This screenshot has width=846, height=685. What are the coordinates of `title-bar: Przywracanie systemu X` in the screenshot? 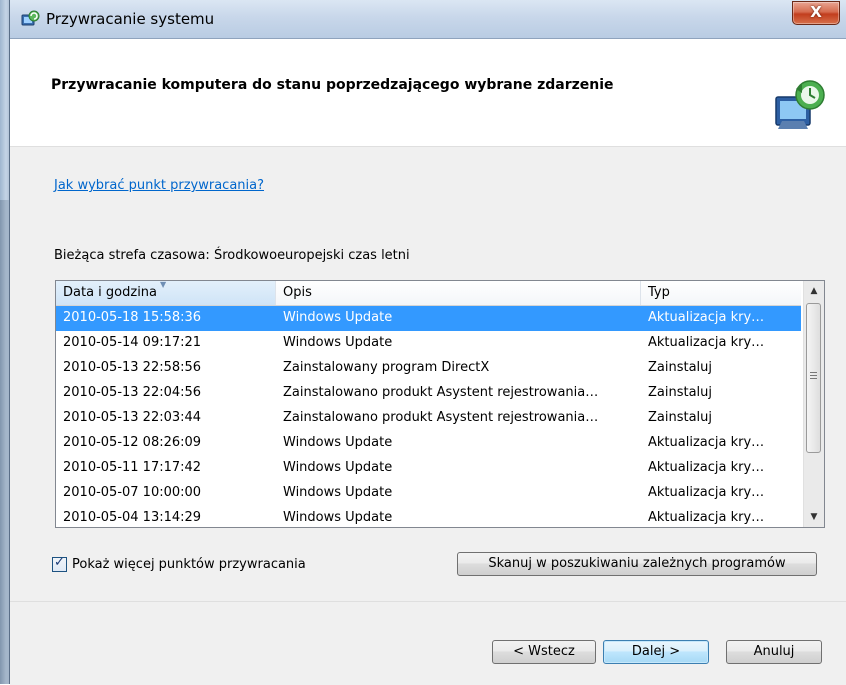 It's located at (428, 19).